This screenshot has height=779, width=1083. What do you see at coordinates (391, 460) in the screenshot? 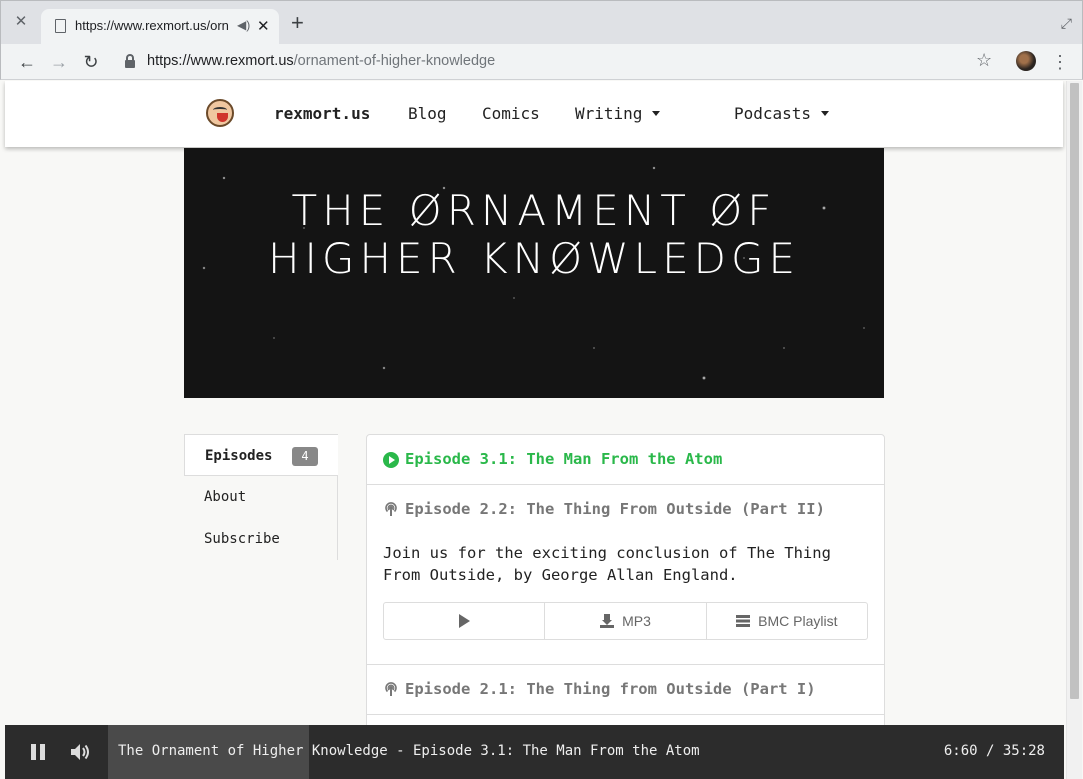
I see `play-circle-icon` at bounding box center [391, 460].